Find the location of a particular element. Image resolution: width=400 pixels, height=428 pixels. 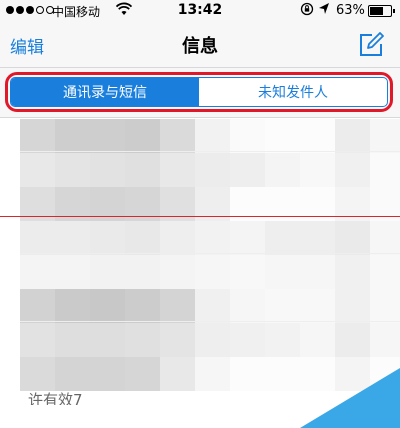

rotation-lock-icon is located at coordinates (307, 11).